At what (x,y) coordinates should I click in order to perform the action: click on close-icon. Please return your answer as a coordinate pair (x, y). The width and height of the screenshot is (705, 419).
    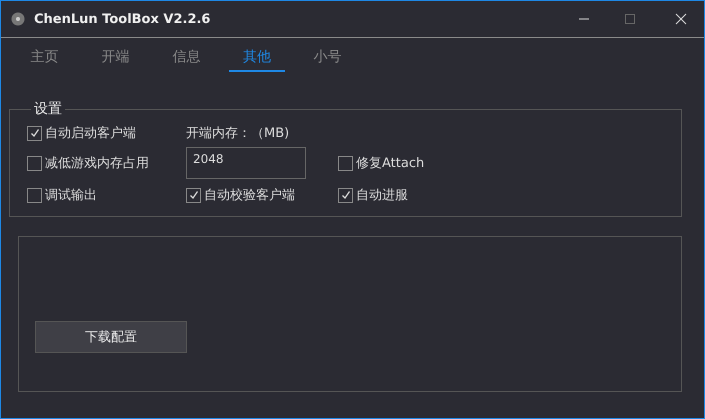
    Looking at the image, I should click on (681, 19).